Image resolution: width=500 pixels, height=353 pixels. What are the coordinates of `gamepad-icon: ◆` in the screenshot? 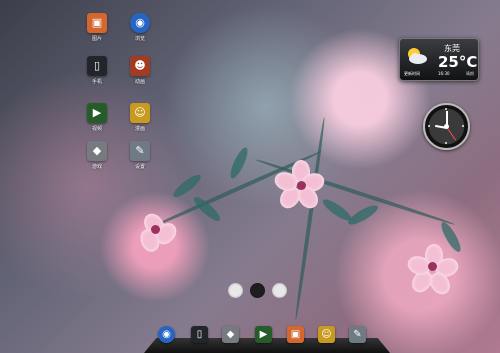 It's located at (97, 151).